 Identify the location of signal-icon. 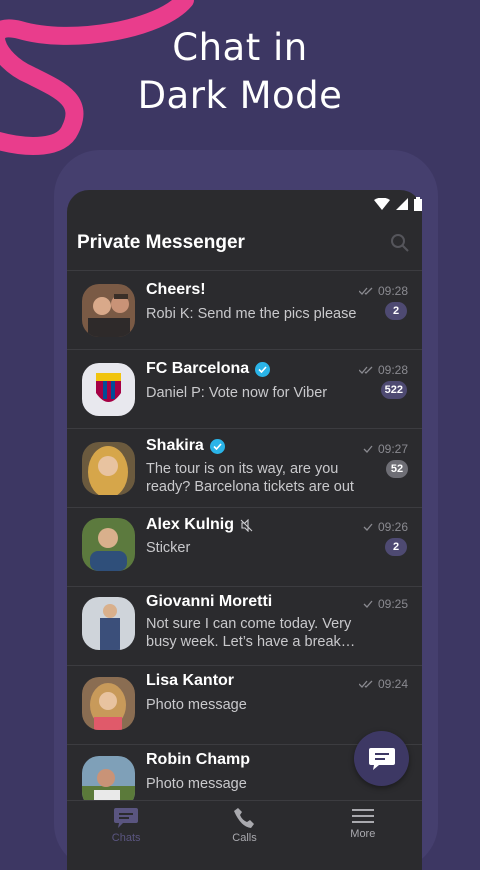
(402, 204).